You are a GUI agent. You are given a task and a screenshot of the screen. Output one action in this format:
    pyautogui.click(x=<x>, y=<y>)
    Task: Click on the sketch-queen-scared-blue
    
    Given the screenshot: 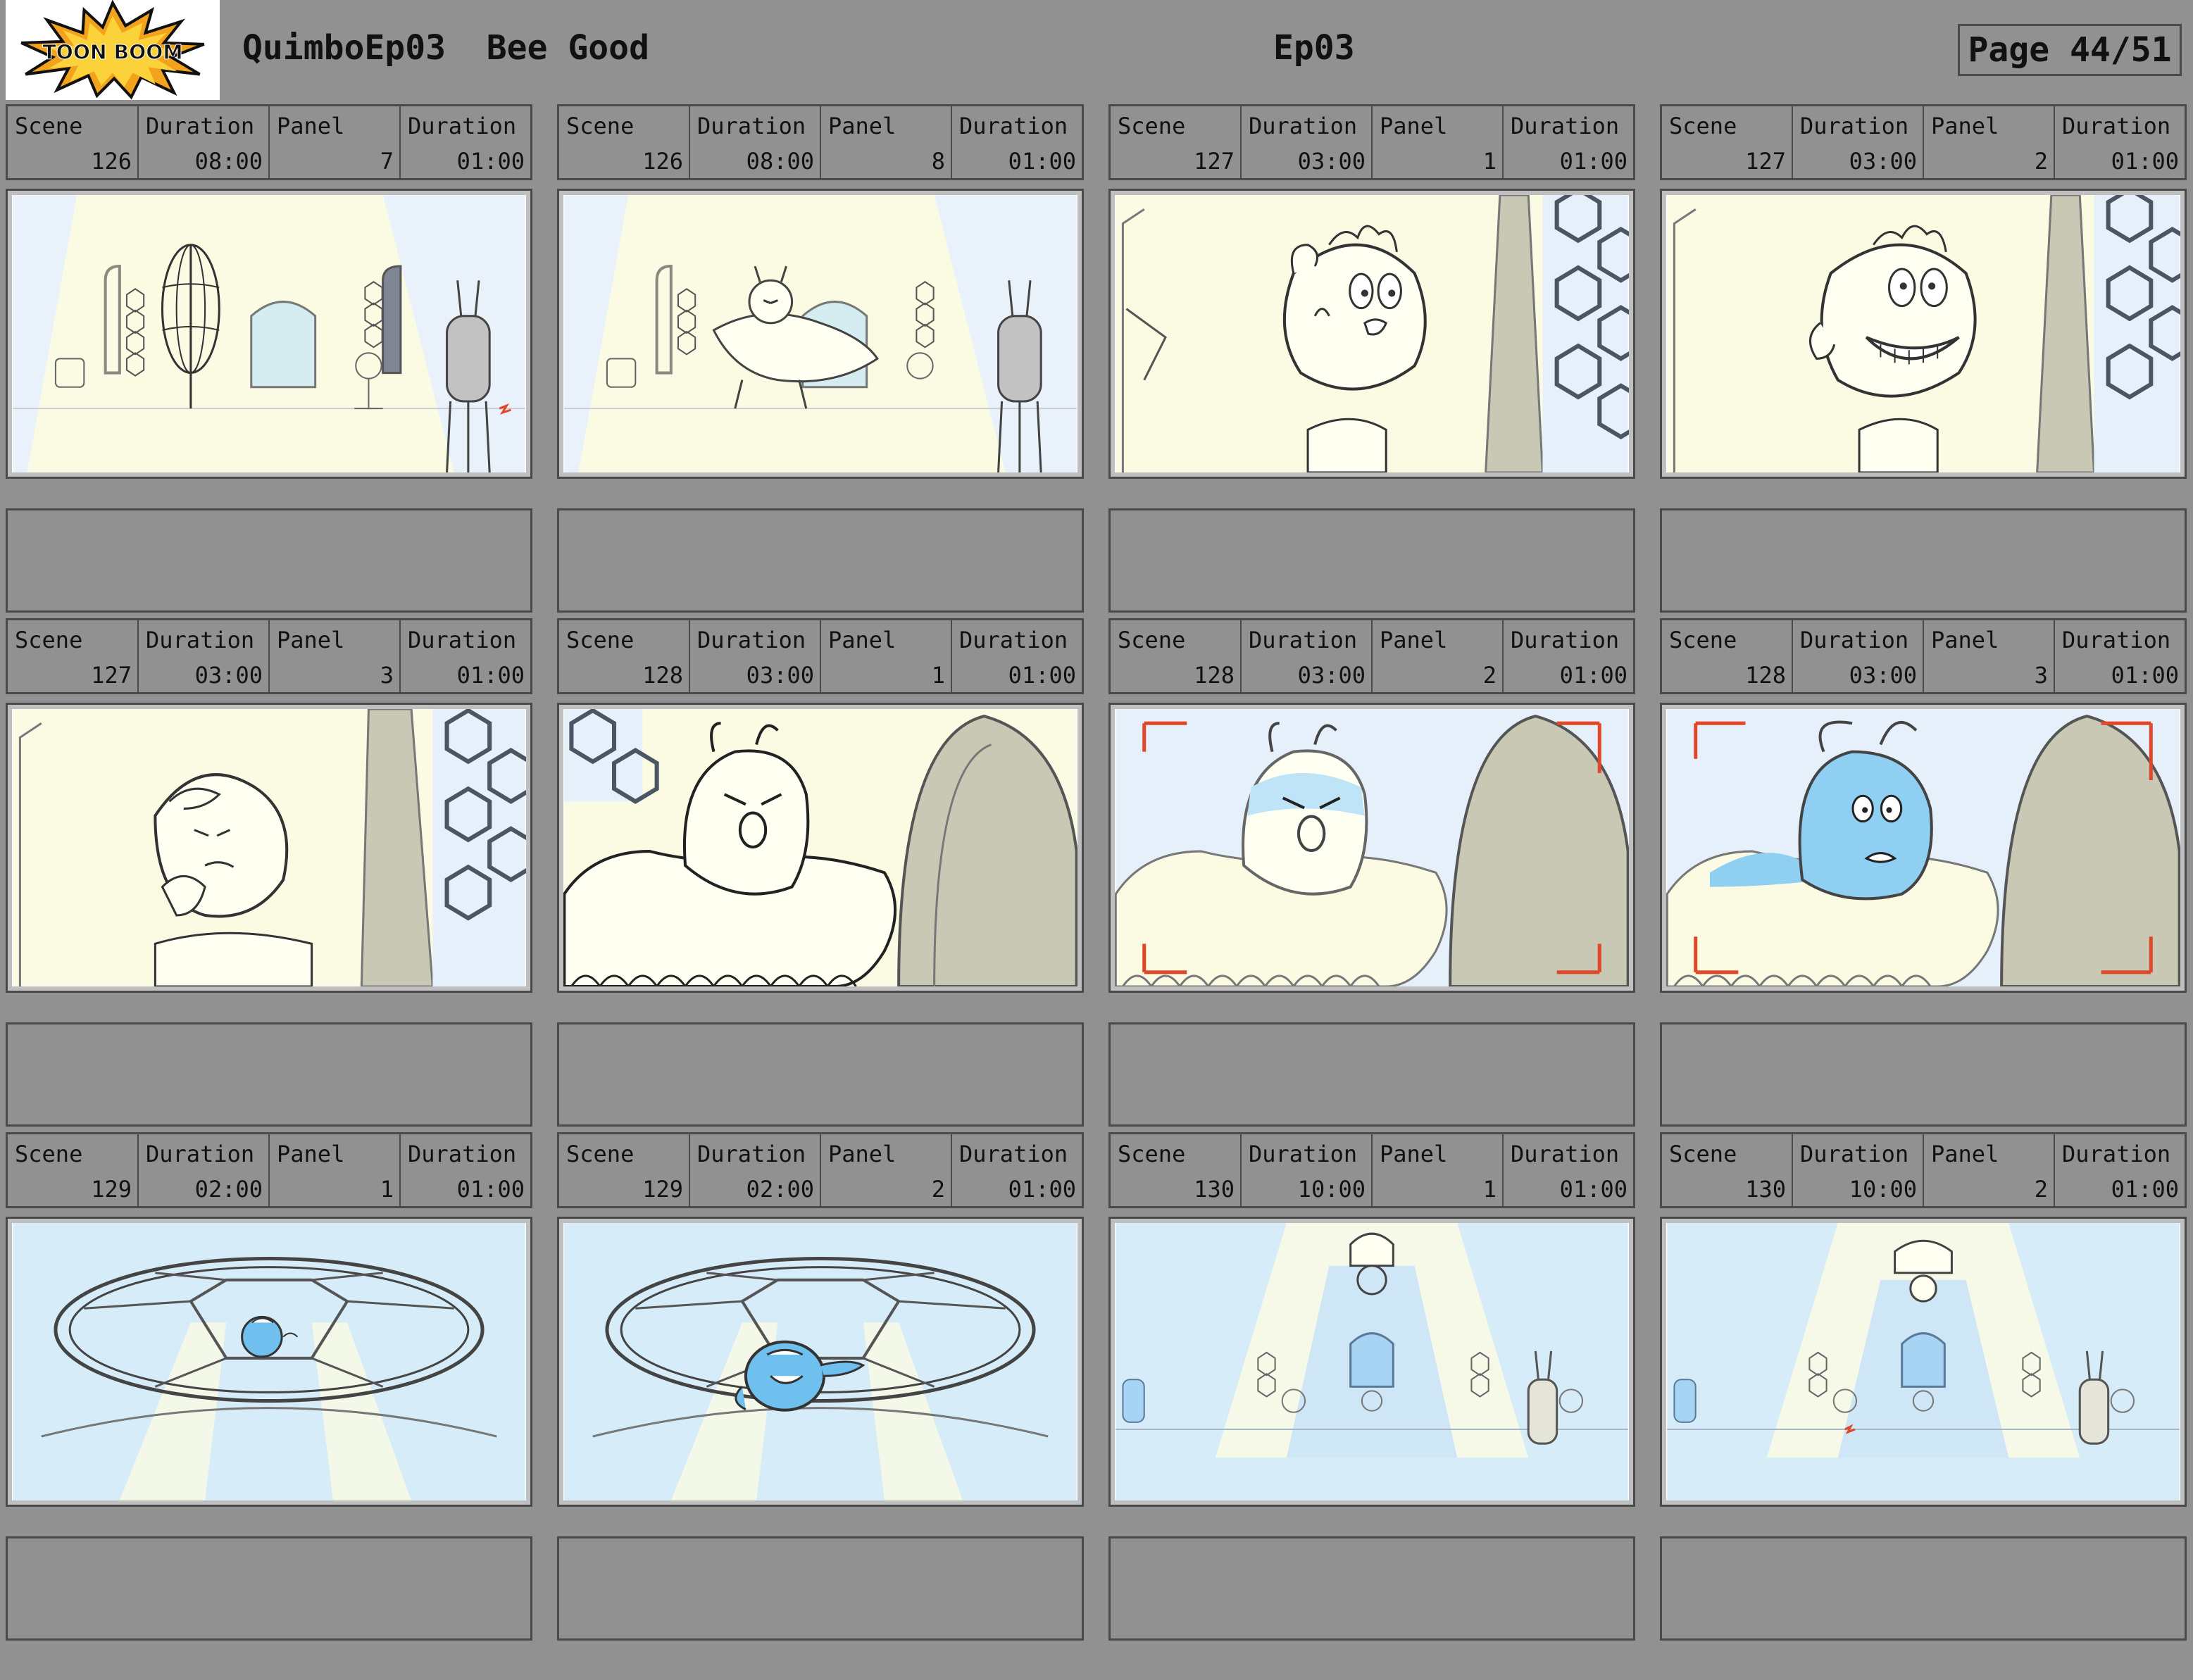 What is the action you would take?
    pyautogui.click(x=1923, y=848)
    